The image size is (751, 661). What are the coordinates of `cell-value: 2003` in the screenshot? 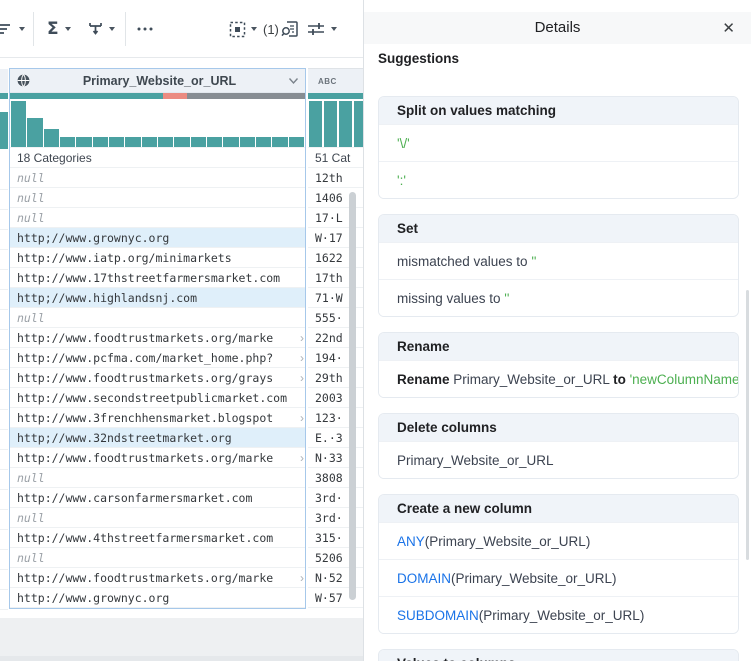 It's located at (329, 397).